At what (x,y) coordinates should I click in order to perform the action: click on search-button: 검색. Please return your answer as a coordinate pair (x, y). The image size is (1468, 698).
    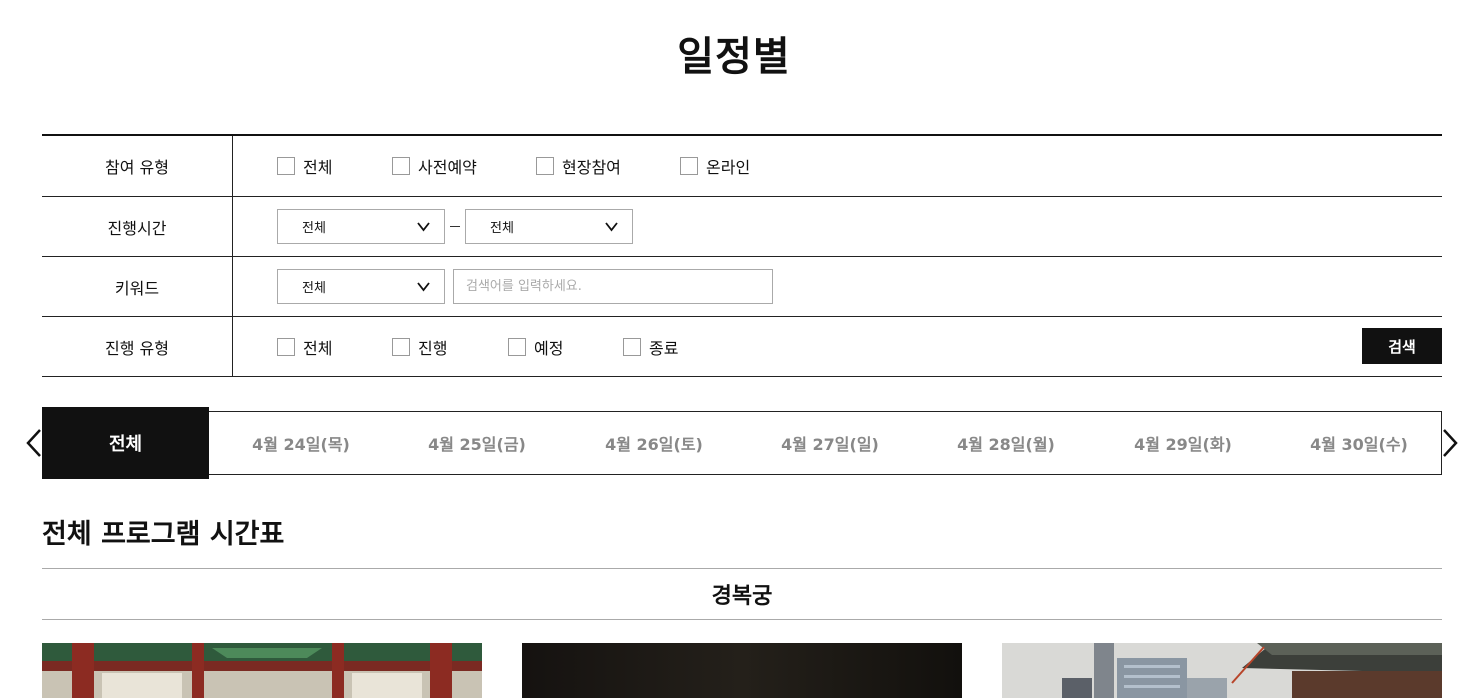
    Looking at the image, I should click on (1402, 346).